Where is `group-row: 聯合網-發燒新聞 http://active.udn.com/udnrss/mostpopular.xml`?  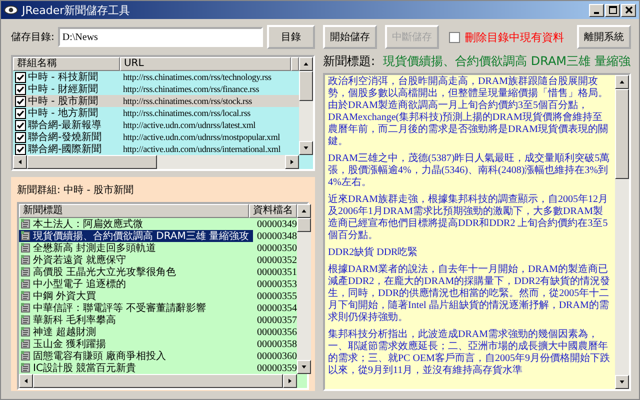
group-row: 聯合網-發燒新聞 http://active.udn.com/udnrss/mostpopular.xml is located at coordinates (156, 137).